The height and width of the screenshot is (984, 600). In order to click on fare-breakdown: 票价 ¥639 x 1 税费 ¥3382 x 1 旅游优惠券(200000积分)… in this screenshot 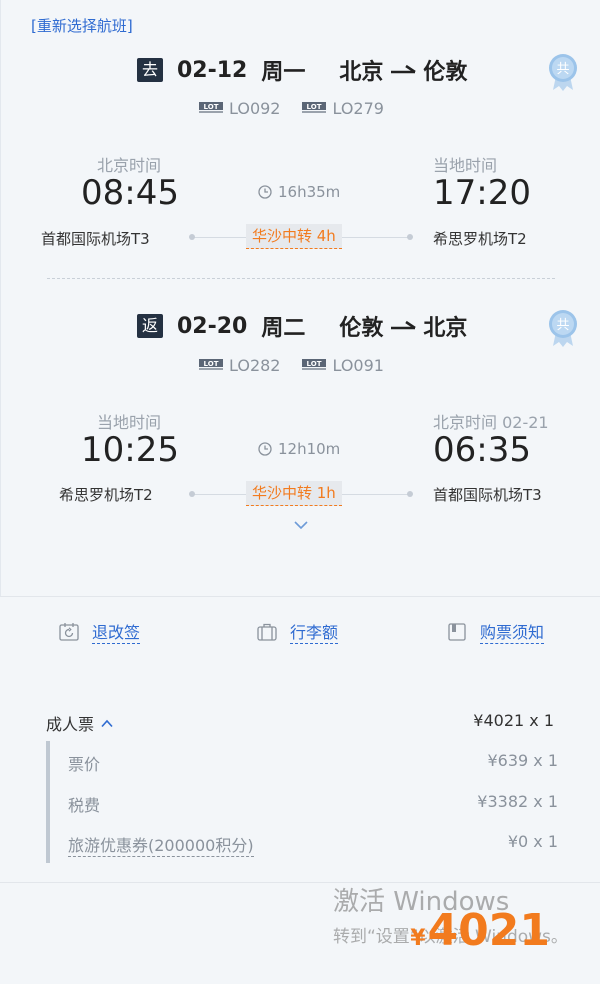, I will do `click(302, 802)`.